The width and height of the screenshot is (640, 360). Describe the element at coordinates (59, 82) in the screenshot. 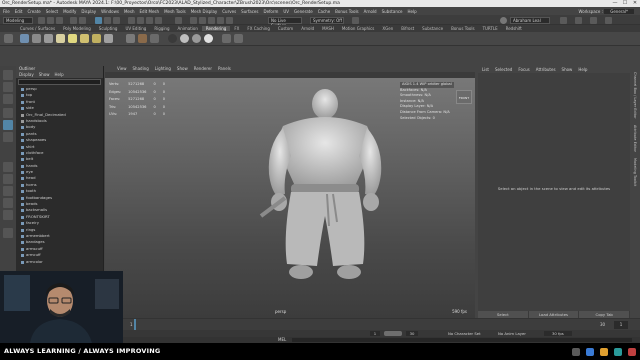

I see `outliner-search-input` at that location.